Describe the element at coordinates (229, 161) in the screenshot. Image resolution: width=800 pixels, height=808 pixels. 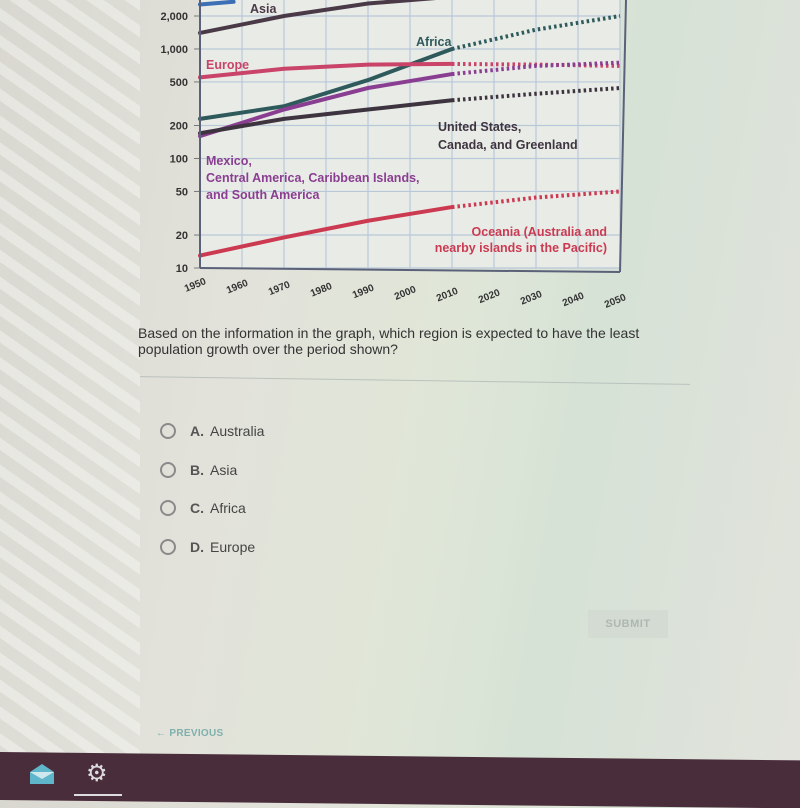
I see `series-label-line: Mexico,` at that location.